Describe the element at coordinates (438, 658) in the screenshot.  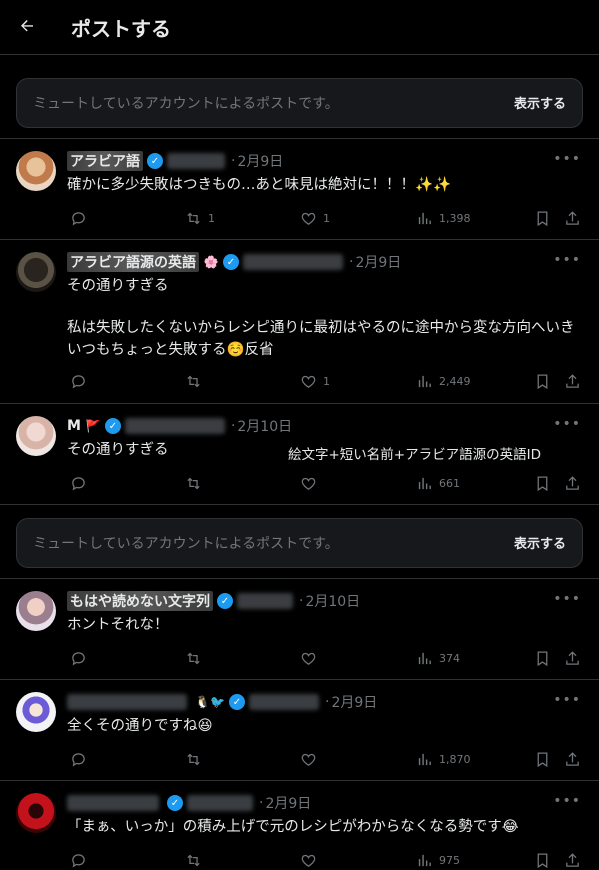
I see `views-button: 374` at that location.